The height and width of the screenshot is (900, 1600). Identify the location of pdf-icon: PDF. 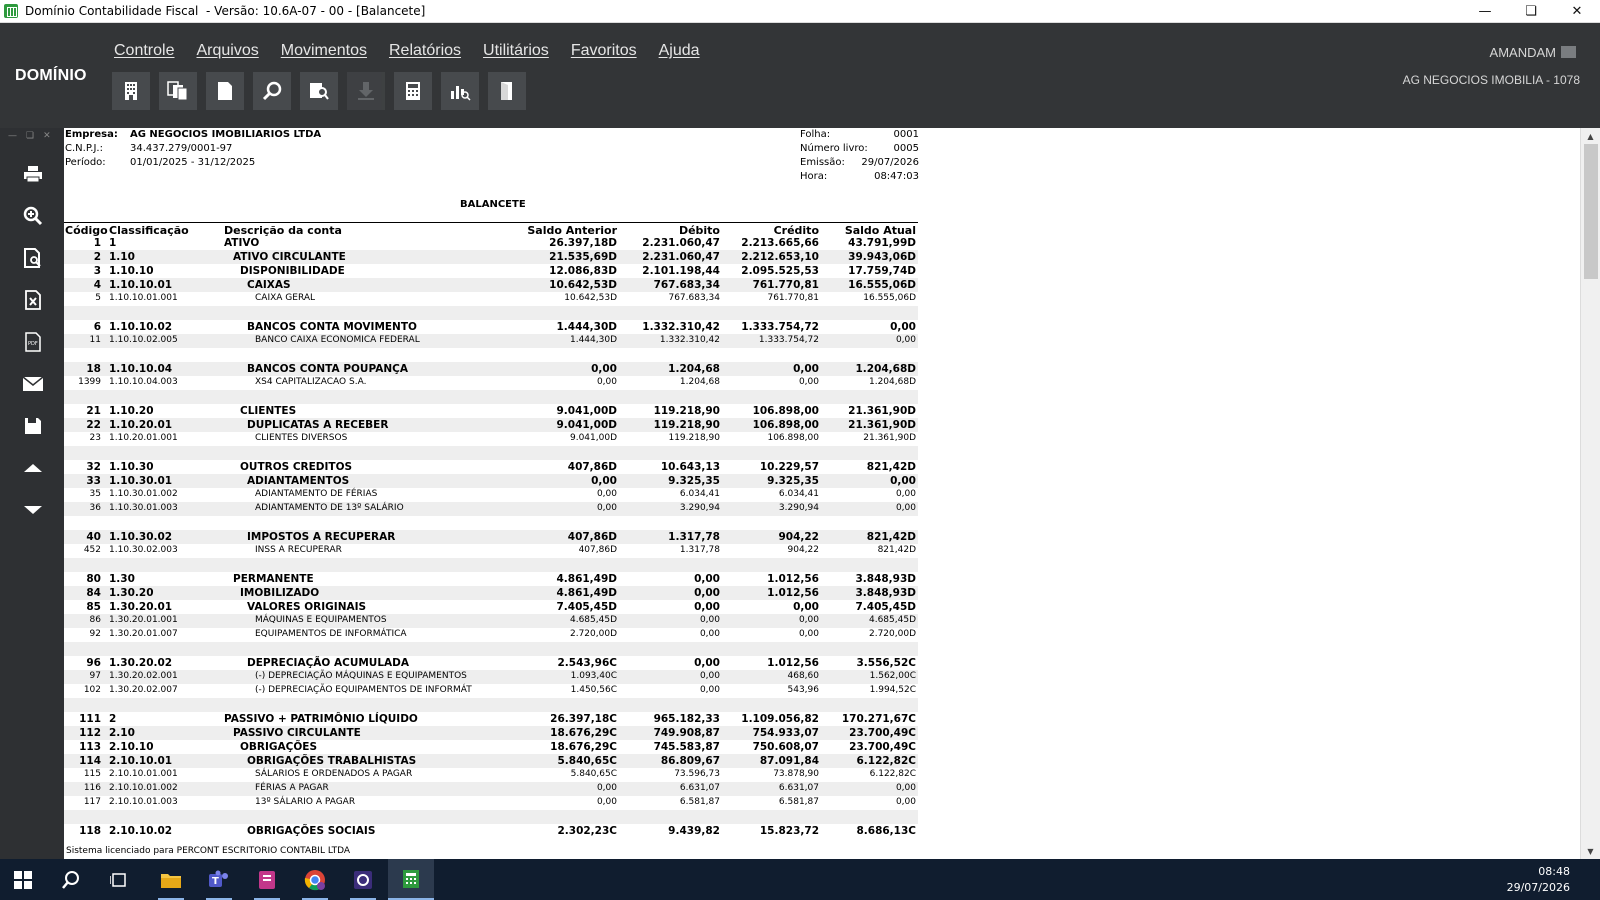
(33, 342).